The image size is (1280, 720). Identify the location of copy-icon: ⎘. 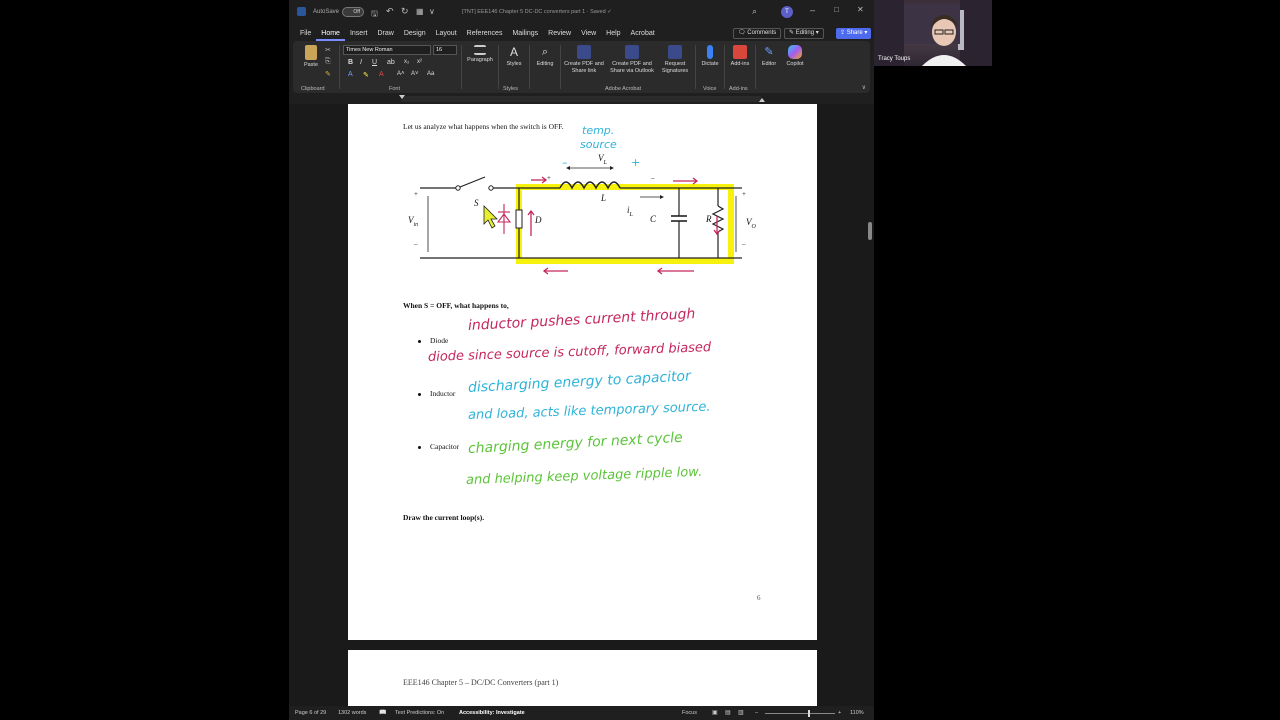
(328, 62).